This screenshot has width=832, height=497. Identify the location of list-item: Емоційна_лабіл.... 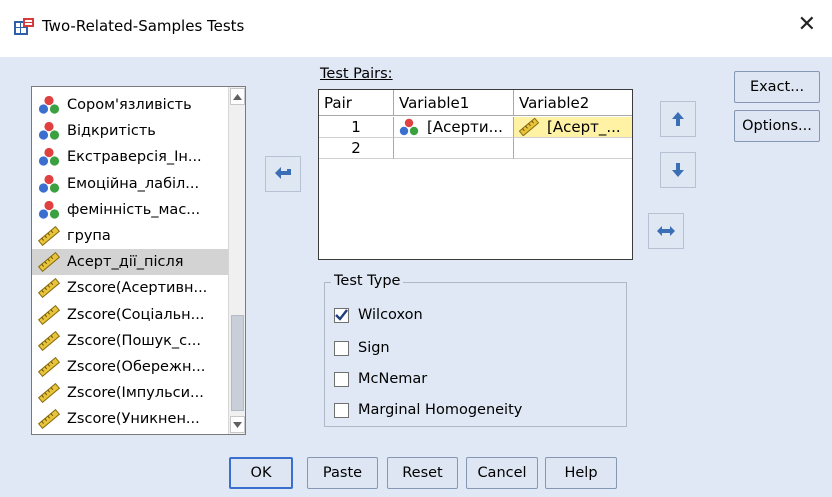
(130, 184).